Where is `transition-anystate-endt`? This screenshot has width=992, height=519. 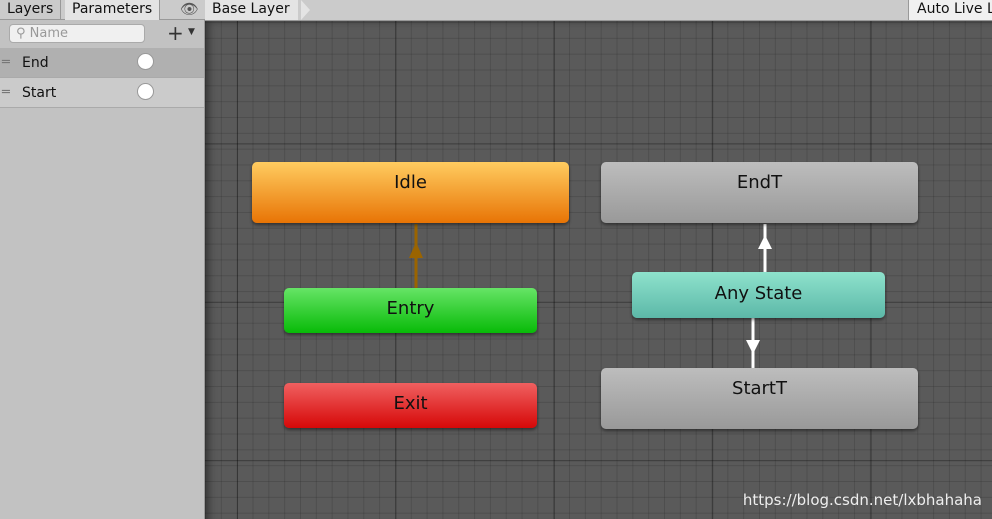 transition-anystate-endt is located at coordinates (765, 248).